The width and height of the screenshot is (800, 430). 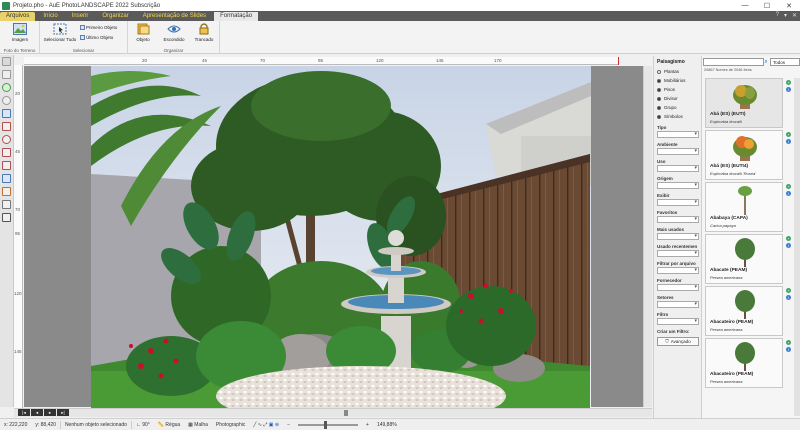 I want to click on angle-control: ∟ 90°, so click(x=143, y=425).